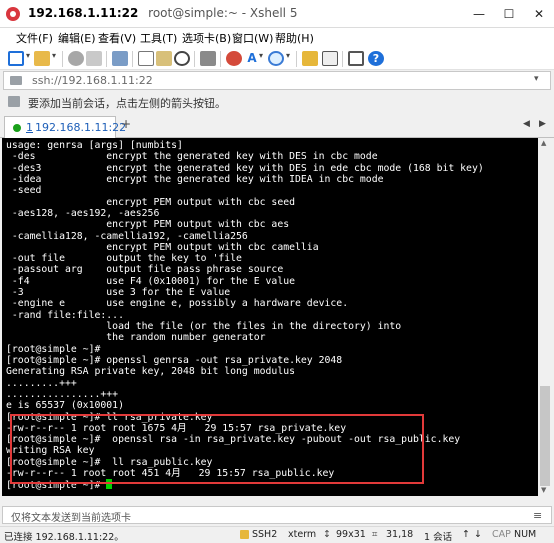 The height and width of the screenshot is (543, 554). Describe the element at coordinates (223, 13) in the screenshot. I see `window-title-text: root@simple:~ - Xshell 5` at that location.